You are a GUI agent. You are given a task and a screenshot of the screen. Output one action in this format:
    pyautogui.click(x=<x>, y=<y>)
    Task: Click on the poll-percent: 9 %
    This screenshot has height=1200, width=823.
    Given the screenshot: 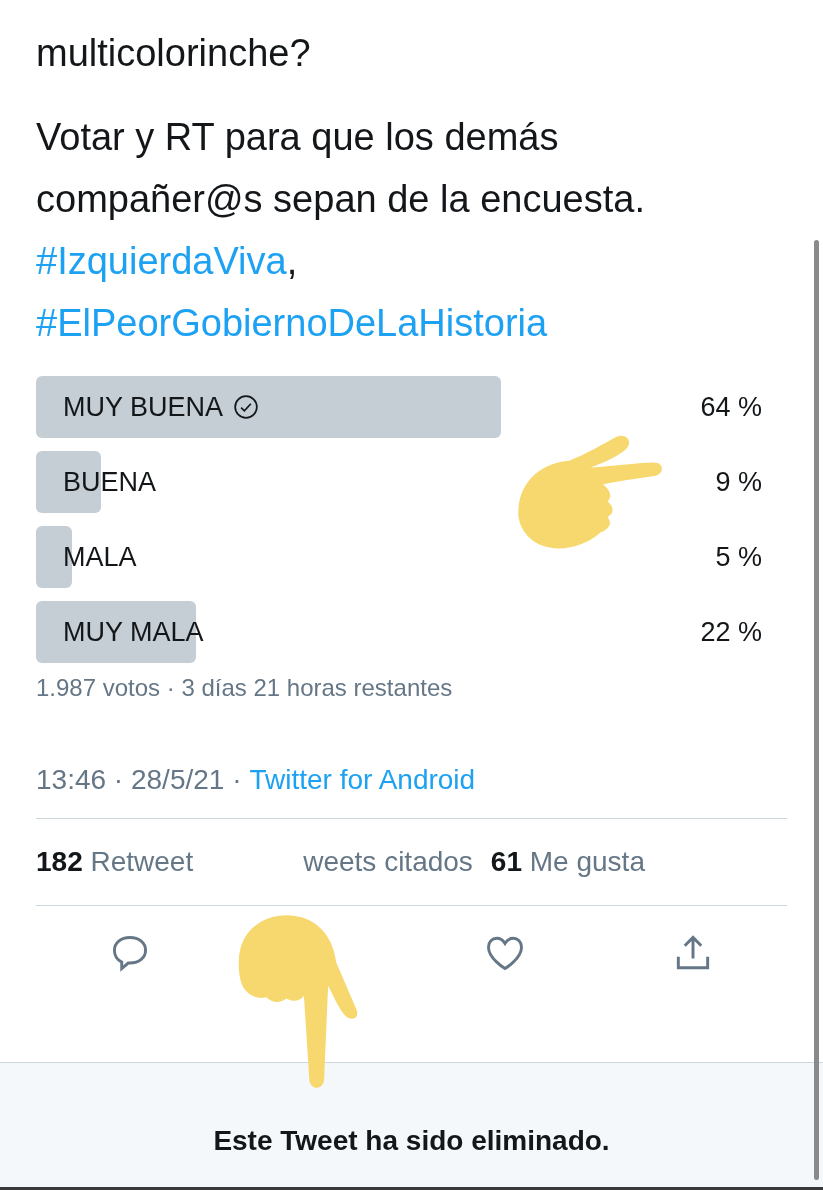 What is the action you would take?
    pyautogui.click(x=738, y=482)
    